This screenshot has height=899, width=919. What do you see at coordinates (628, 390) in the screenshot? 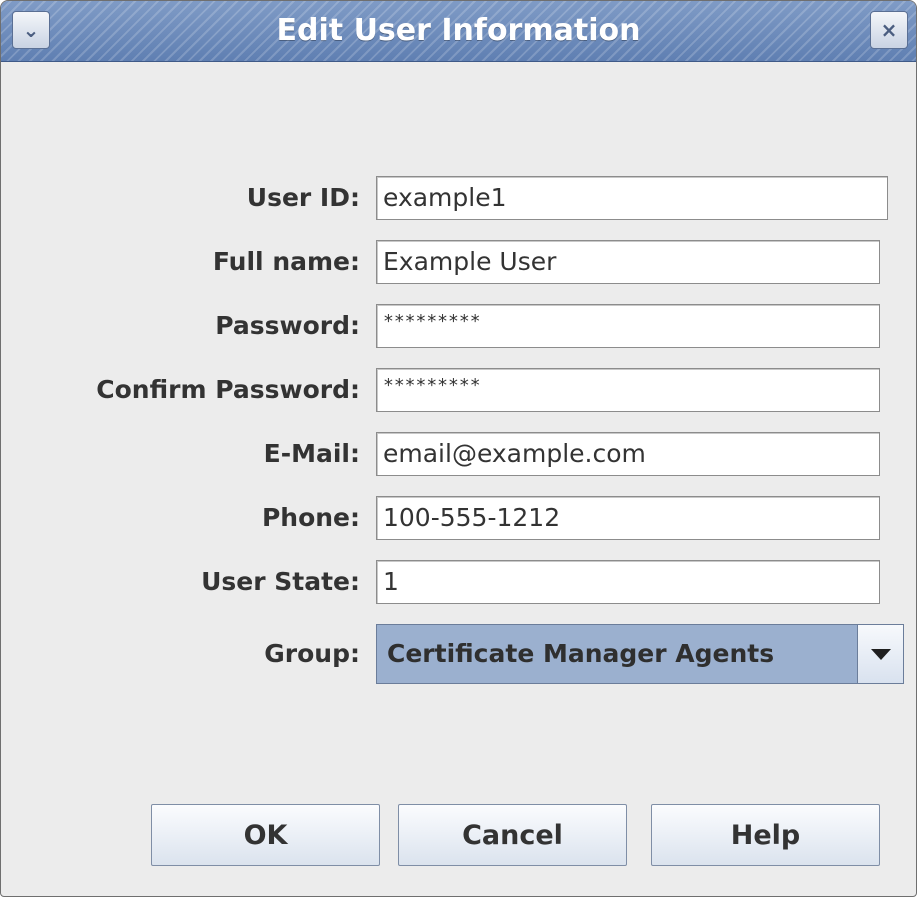
I see `confirm-password-input: *********` at bounding box center [628, 390].